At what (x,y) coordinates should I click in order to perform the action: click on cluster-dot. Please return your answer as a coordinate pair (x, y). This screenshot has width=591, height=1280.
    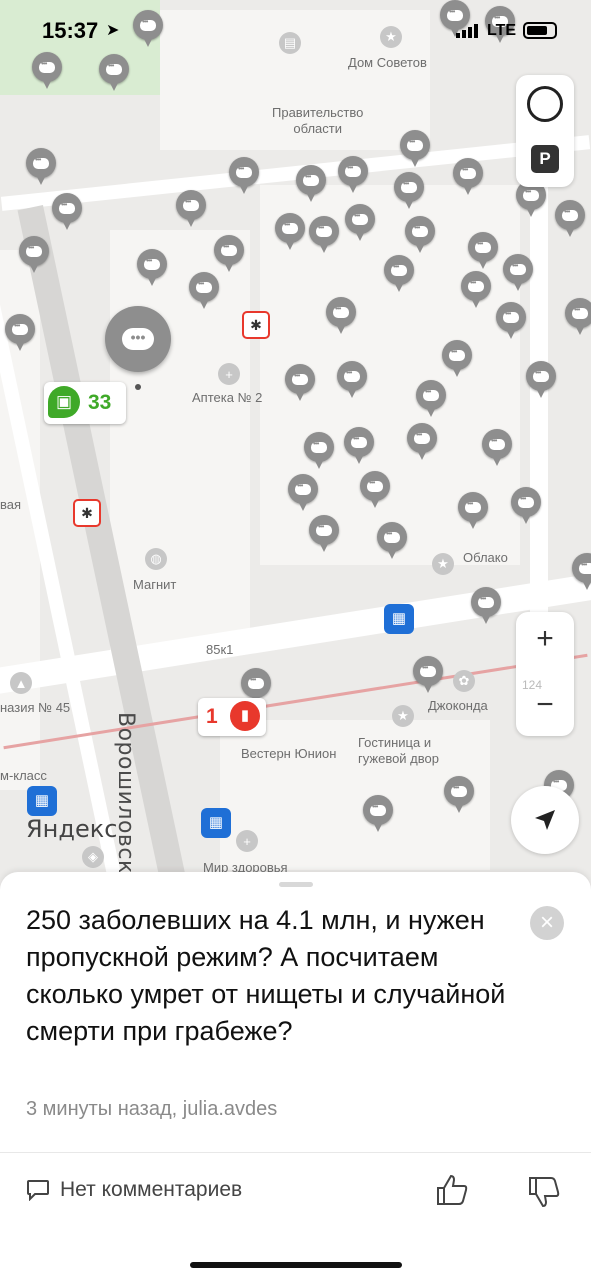
    Looking at the image, I should click on (138, 387).